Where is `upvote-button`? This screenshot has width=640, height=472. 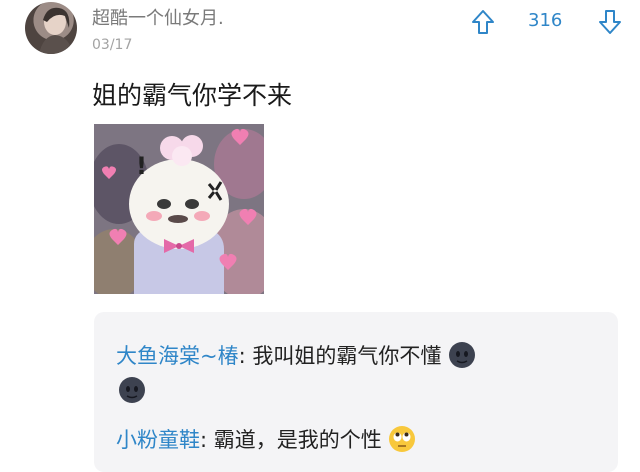 upvote-button is located at coordinates (483, 22).